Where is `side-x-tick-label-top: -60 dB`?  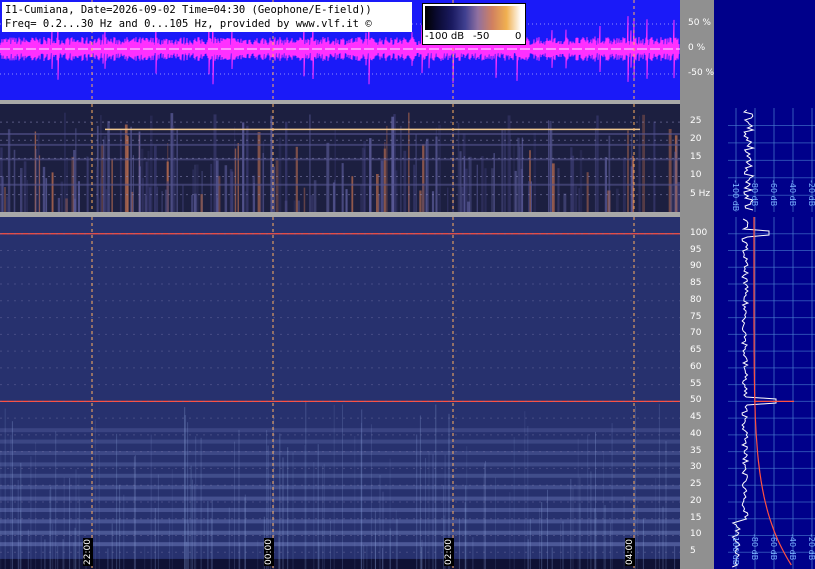 side-x-tick-label-top: -60 dB is located at coordinates (773, 193).